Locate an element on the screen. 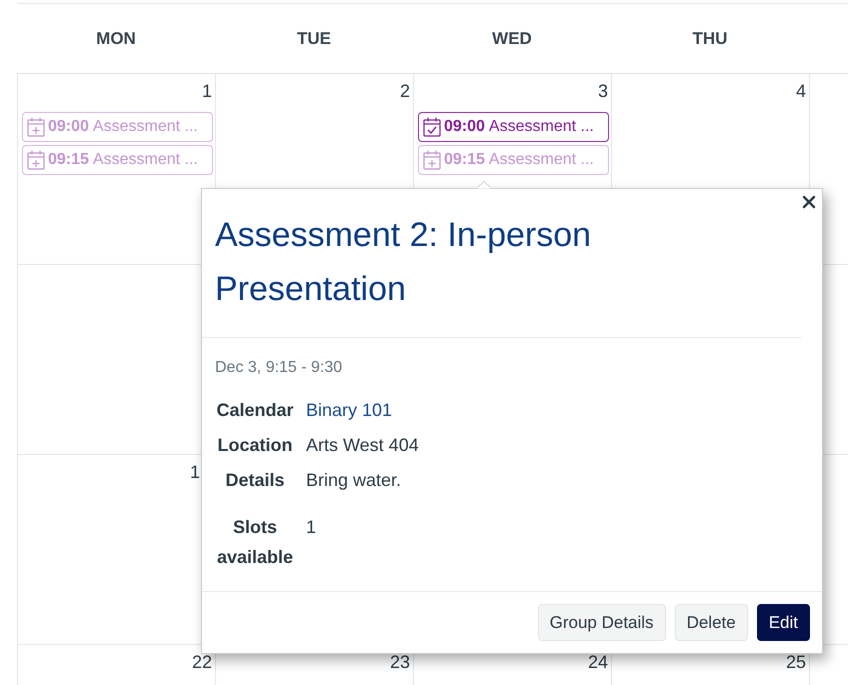 This screenshot has height=685, width=848. weekday-label: THU is located at coordinates (710, 38).